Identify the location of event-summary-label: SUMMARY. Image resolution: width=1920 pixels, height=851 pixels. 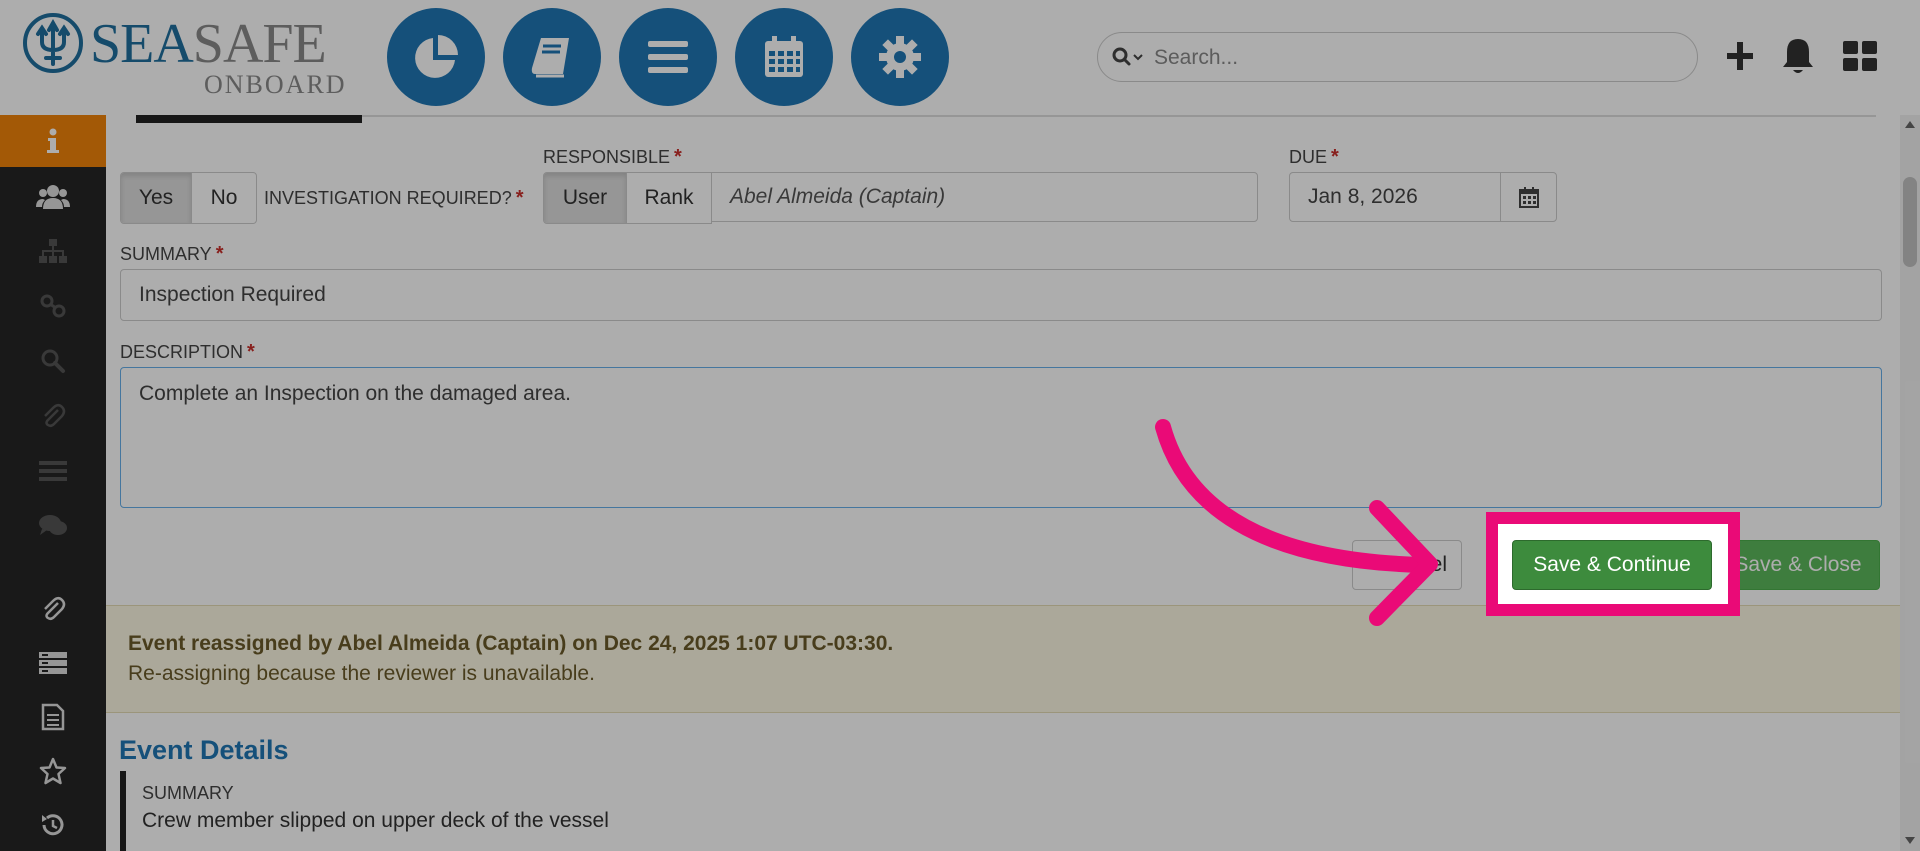
(188, 793).